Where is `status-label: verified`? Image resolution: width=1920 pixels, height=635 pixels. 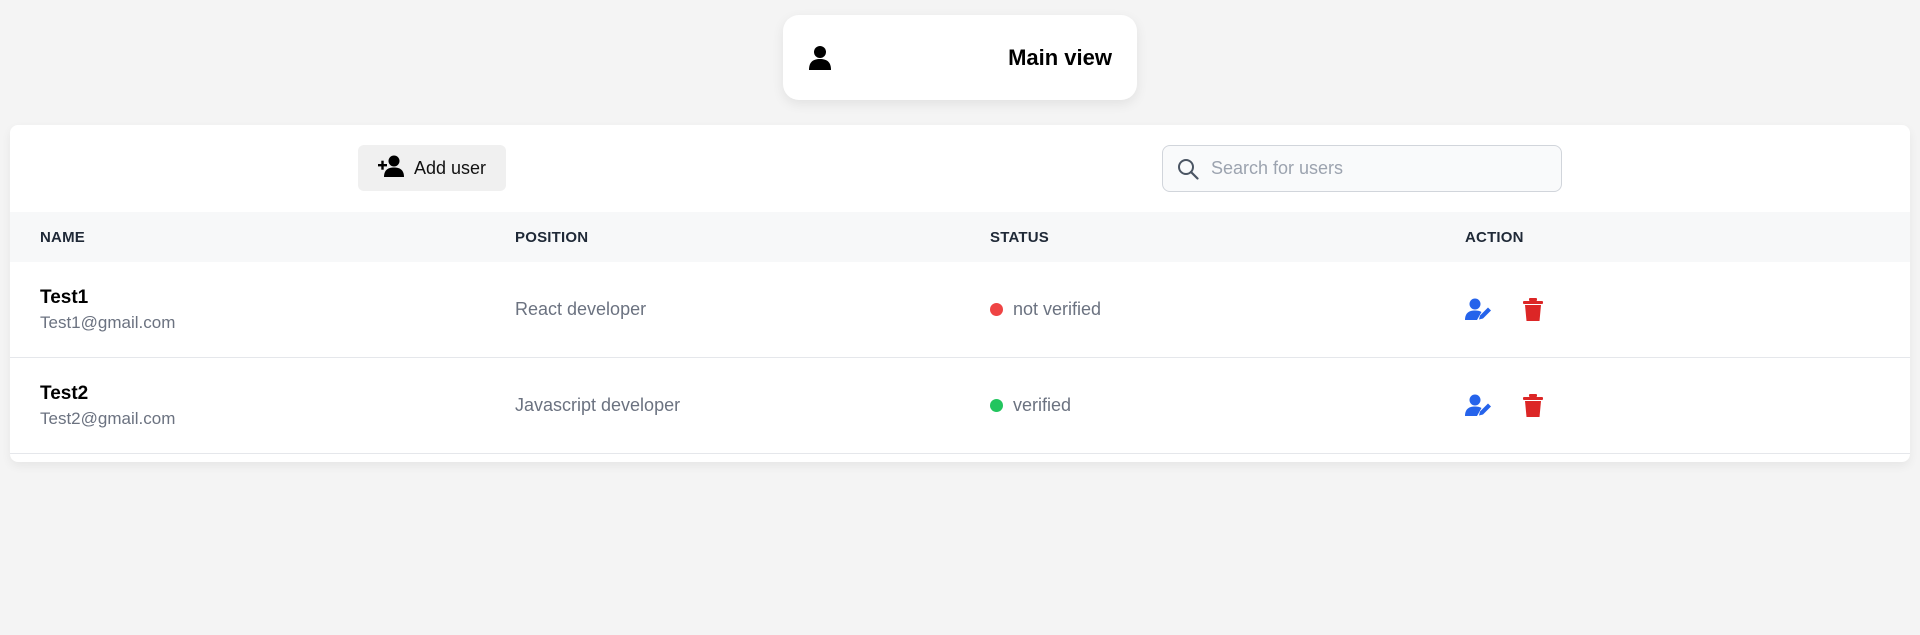 status-label: verified is located at coordinates (1042, 405).